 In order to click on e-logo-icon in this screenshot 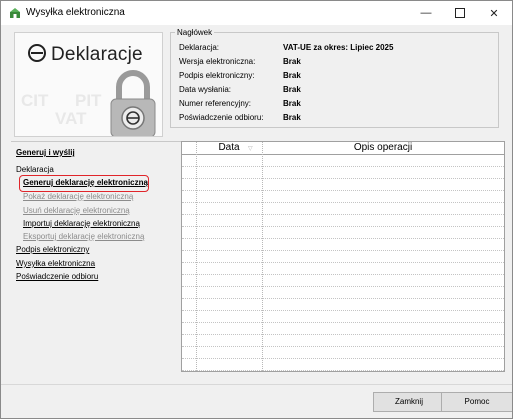, I will do `click(37, 53)`.